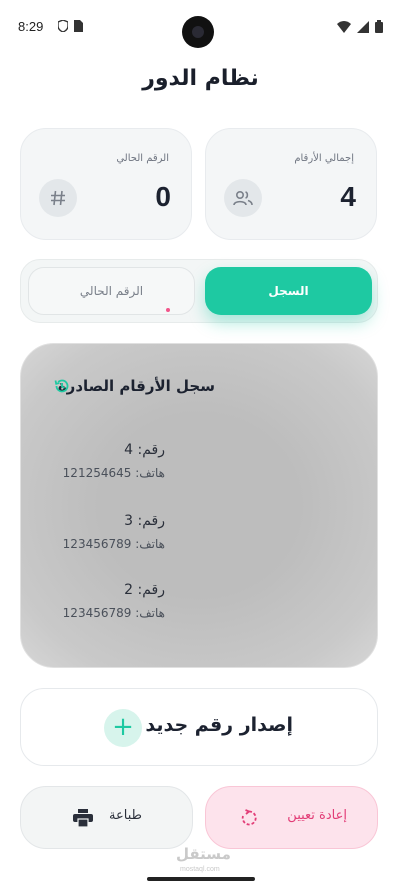  What do you see at coordinates (114, 532) in the screenshot?
I see `history-entry: رقم: 3 هاتف: 123456789` at bounding box center [114, 532].